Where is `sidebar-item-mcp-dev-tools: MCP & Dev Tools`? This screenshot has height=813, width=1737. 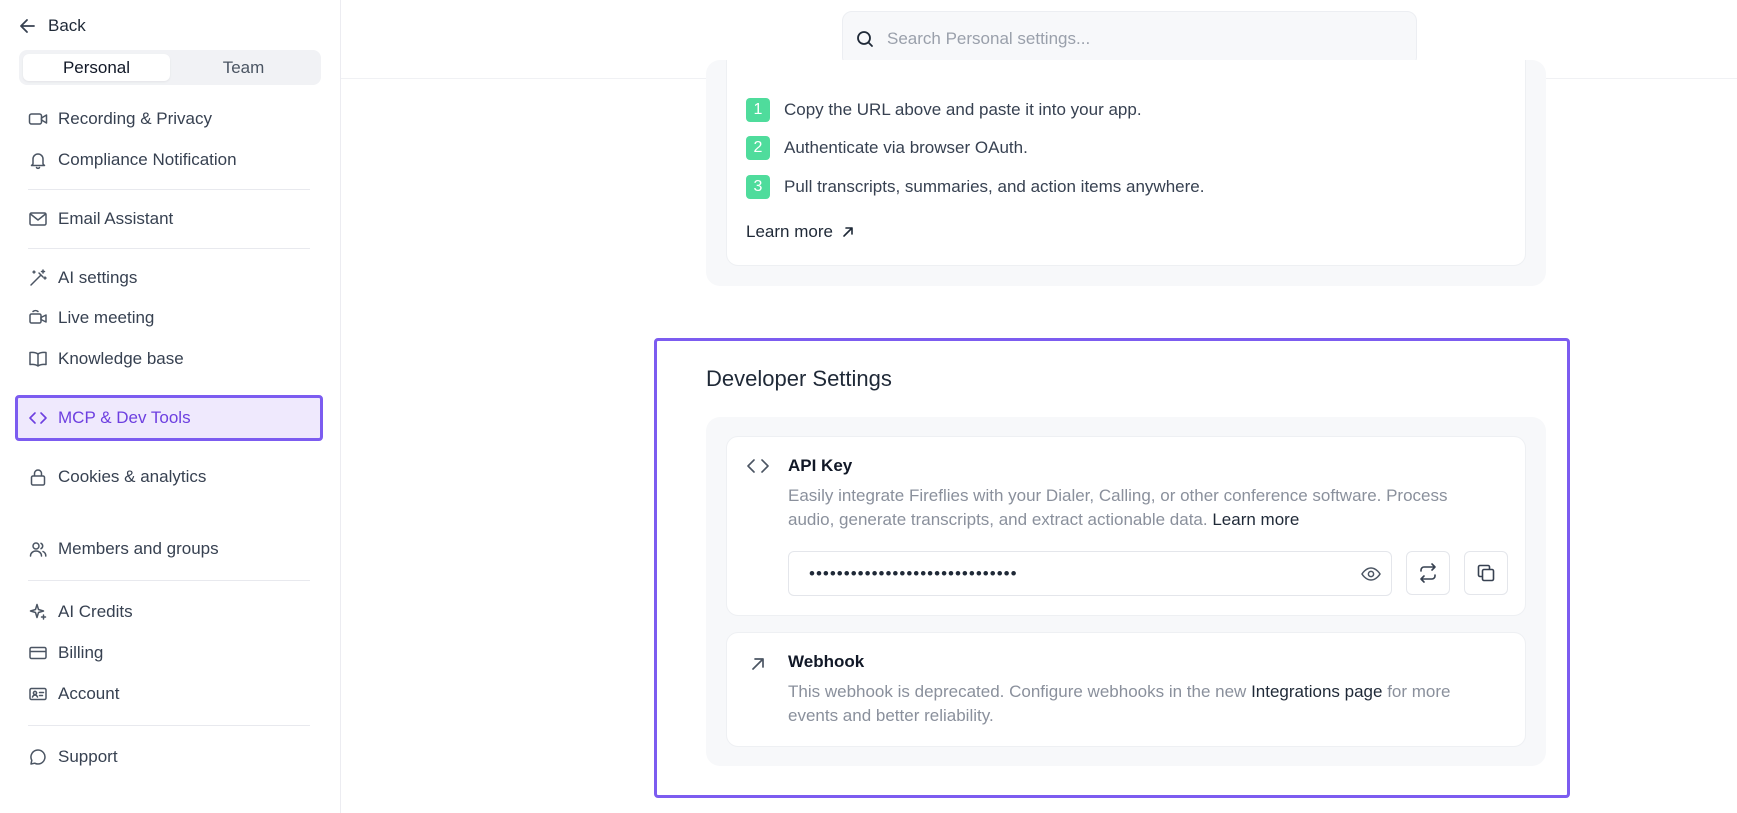 sidebar-item-mcp-dev-tools: MCP & Dev Tools is located at coordinates (109, 418).